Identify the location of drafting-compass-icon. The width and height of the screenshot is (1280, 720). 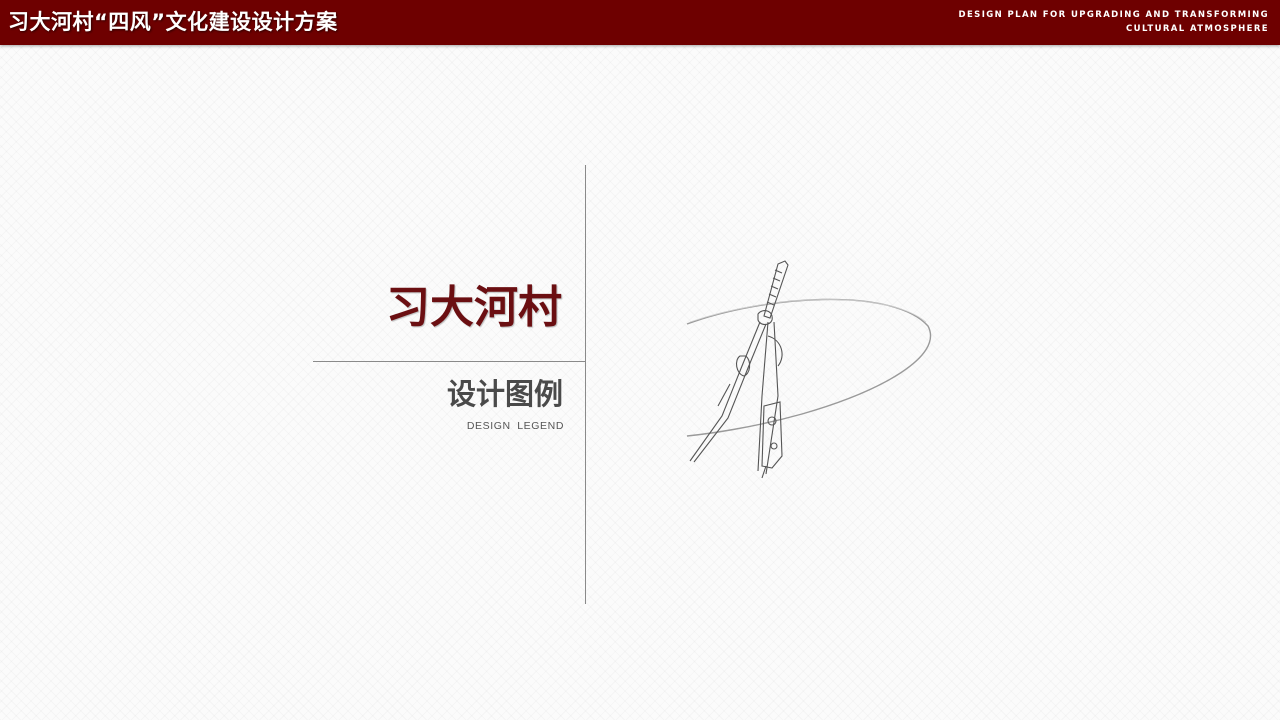
(808, 369).